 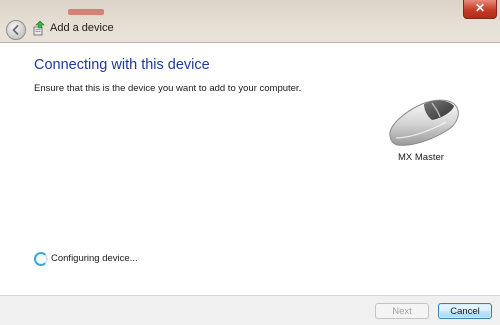 I want to click on back-arrow-icon, so click(x=15, y=30).